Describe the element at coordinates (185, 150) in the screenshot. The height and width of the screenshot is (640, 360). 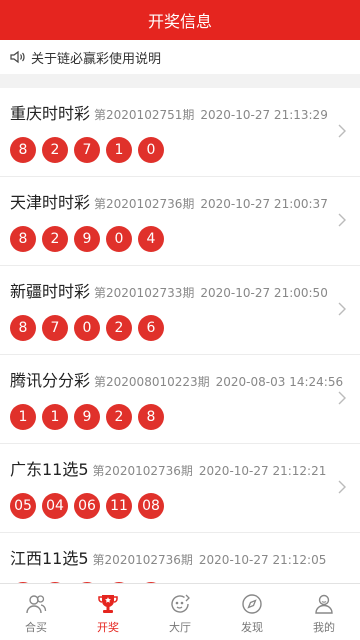
I see `number-balls: 8 2 7 1 0` at that location.